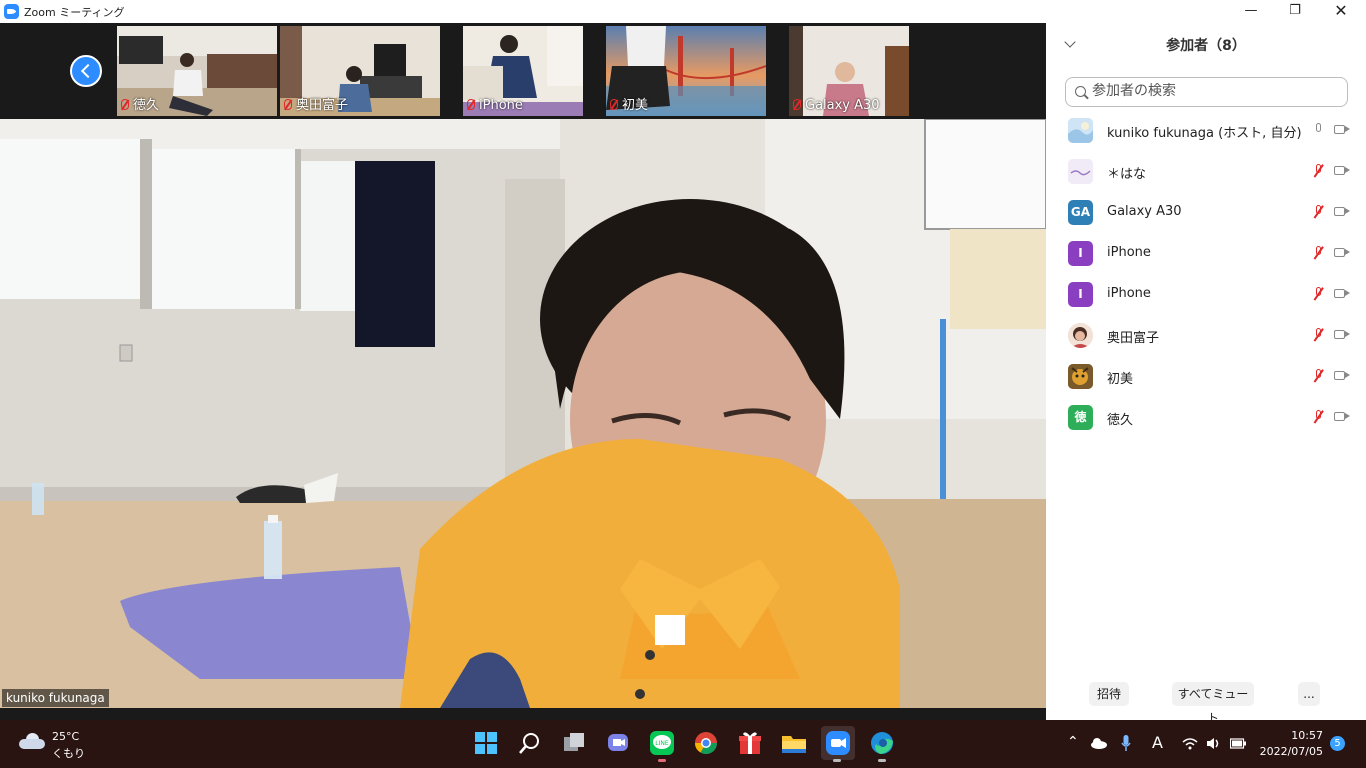 Image resolution: width=1366 pixels, height=768 pixels. Describe the element at coordinates (1206, 376) in the screenshot. I see `participant-row: 初美` at that location.